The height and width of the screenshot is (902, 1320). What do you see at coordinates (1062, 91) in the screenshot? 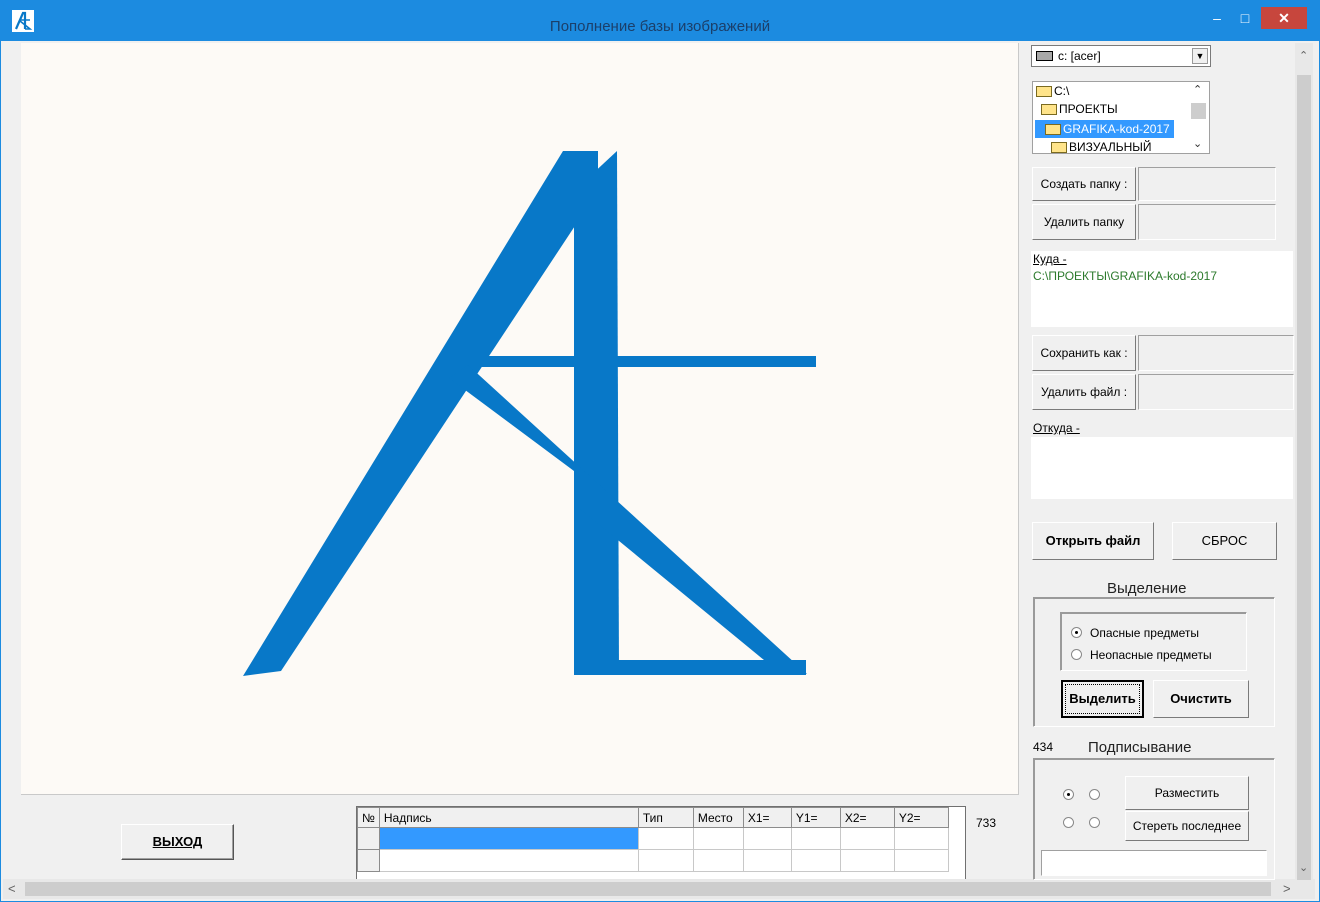
I see `dir-item-label: C:\` at bounding box center [1062, 91].